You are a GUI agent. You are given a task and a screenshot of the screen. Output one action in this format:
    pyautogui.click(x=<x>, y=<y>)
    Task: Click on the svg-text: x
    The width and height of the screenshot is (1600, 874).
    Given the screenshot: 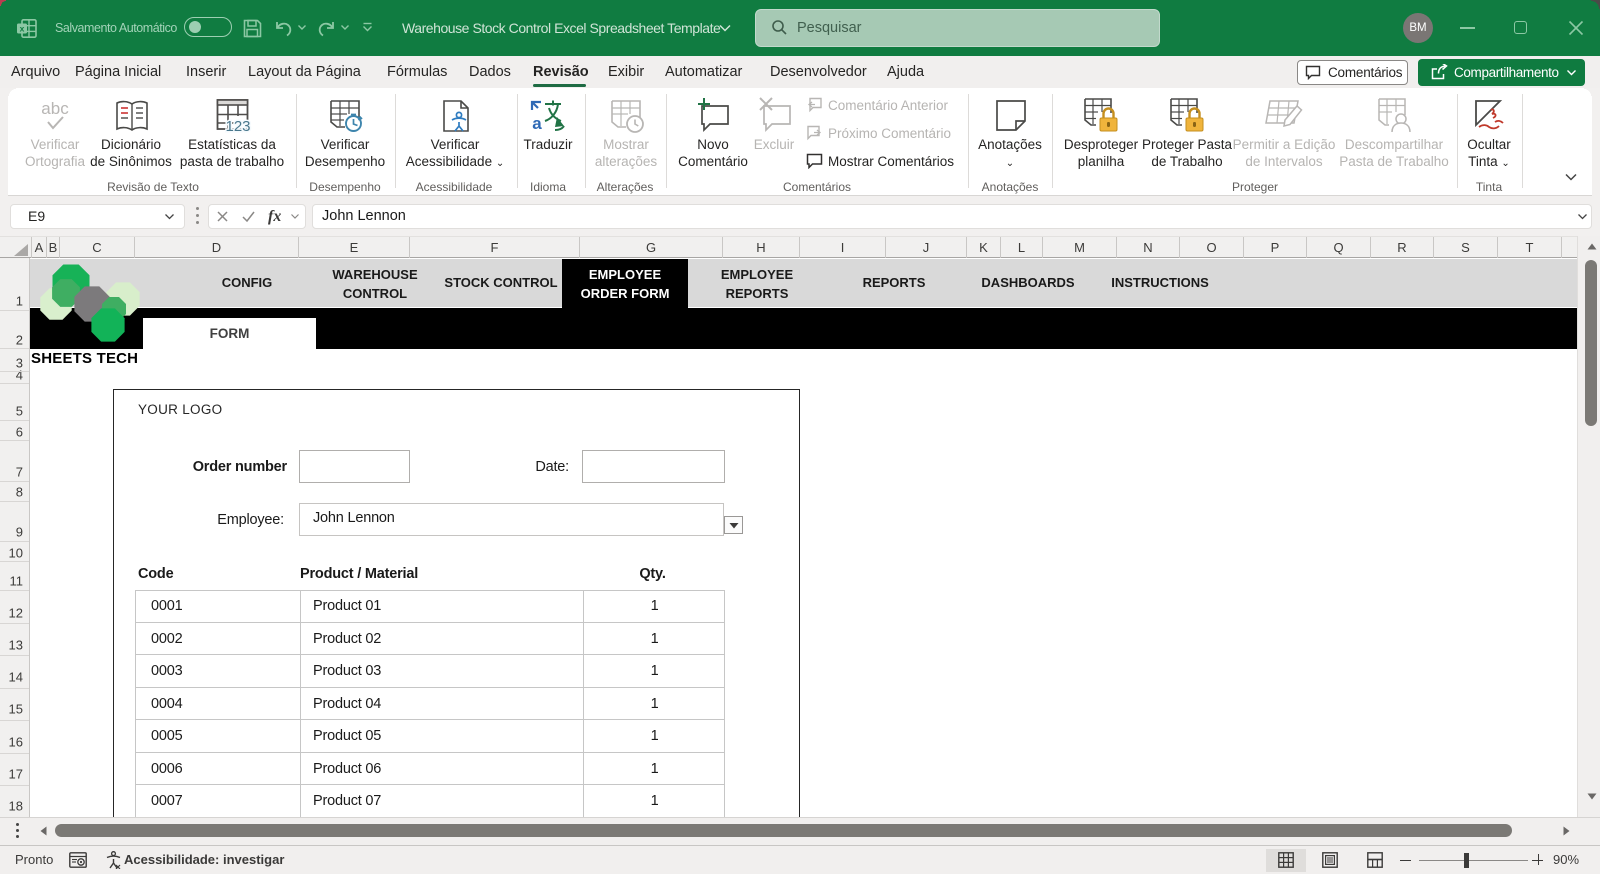 What is the action you would take?
    pyautogui.click(x=22, y=29)
    